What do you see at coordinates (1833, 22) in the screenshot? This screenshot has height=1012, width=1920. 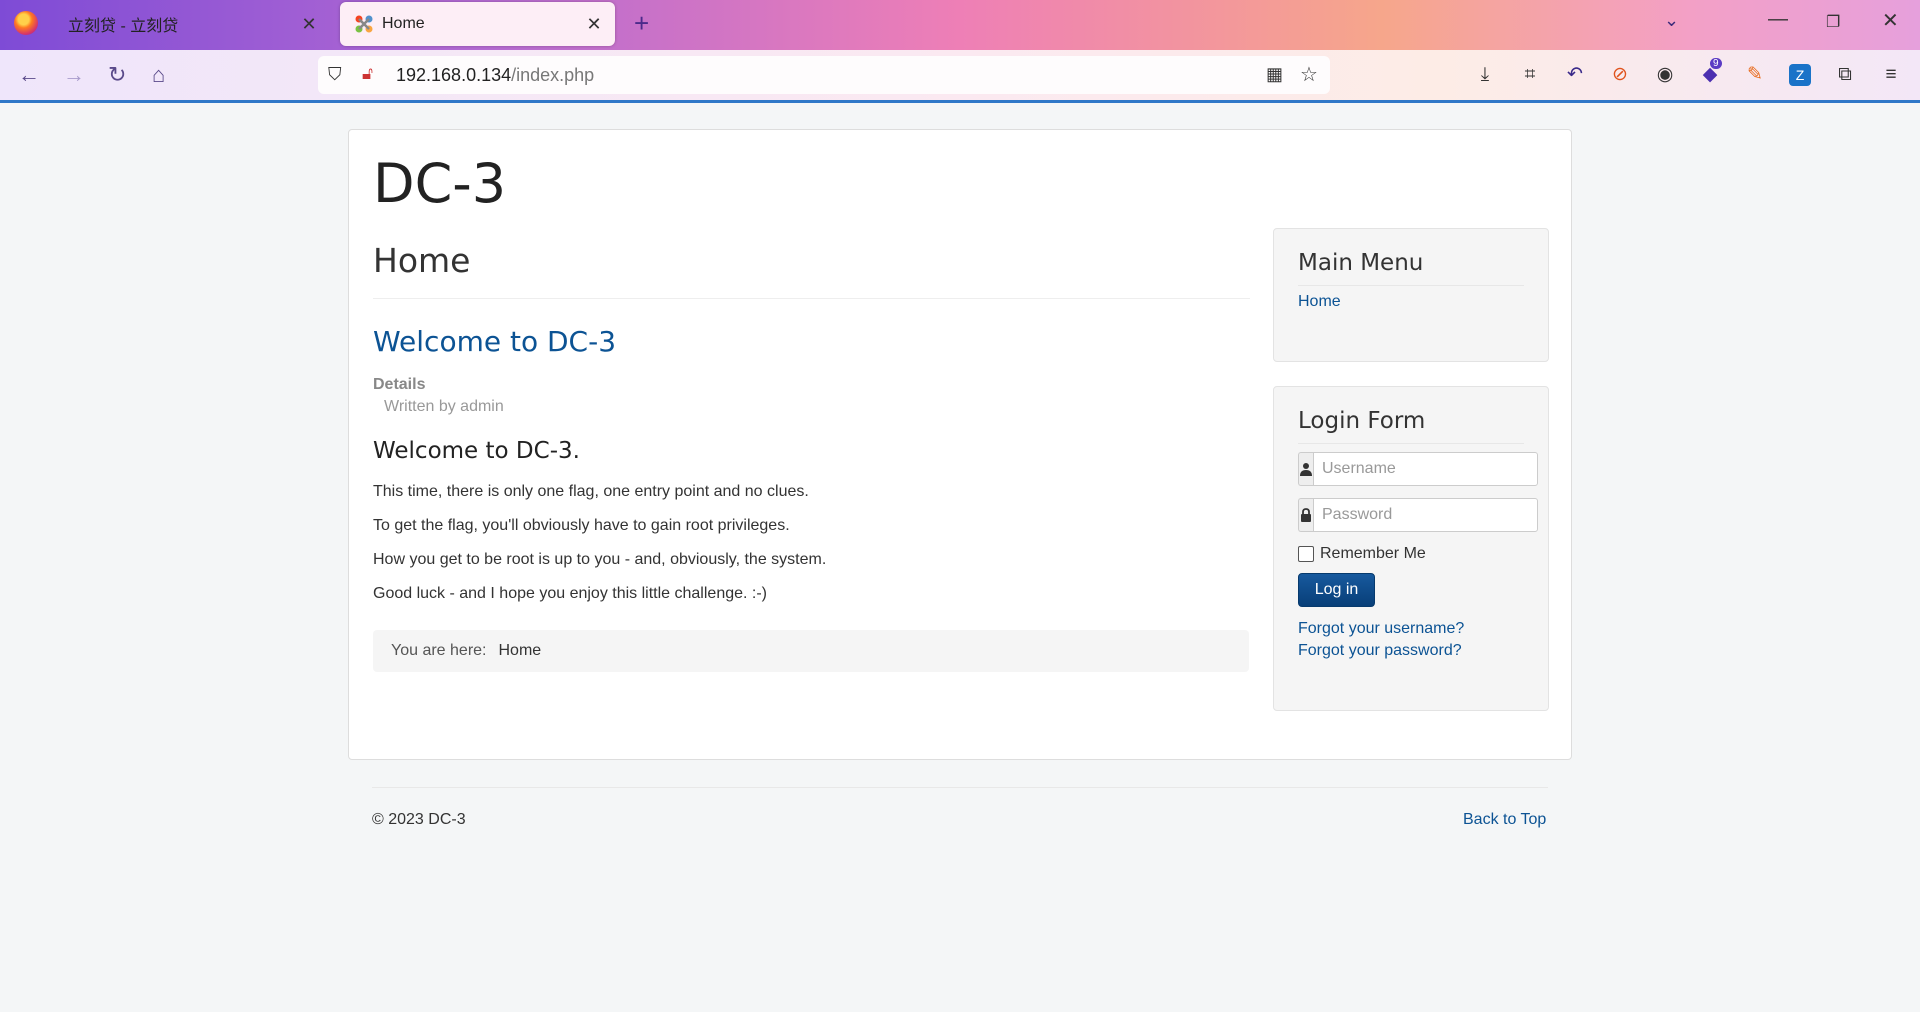 I see `restore-icon: ❐` at bounding box center [1833, 22].